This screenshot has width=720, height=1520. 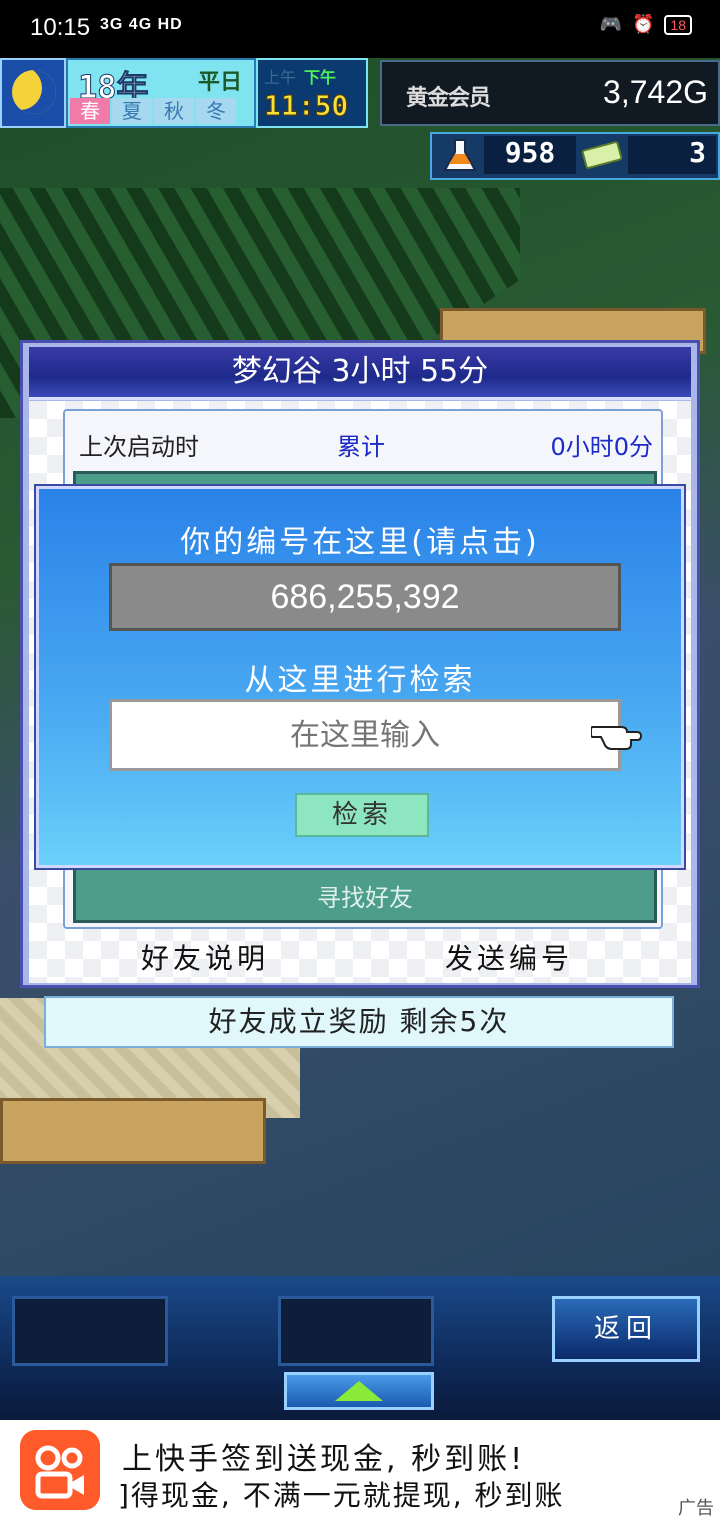 What do you see at coordinates (205, 957) in the screenshot?
I see `friend-help-button: 好友说明` at bounding box center [205, 957].